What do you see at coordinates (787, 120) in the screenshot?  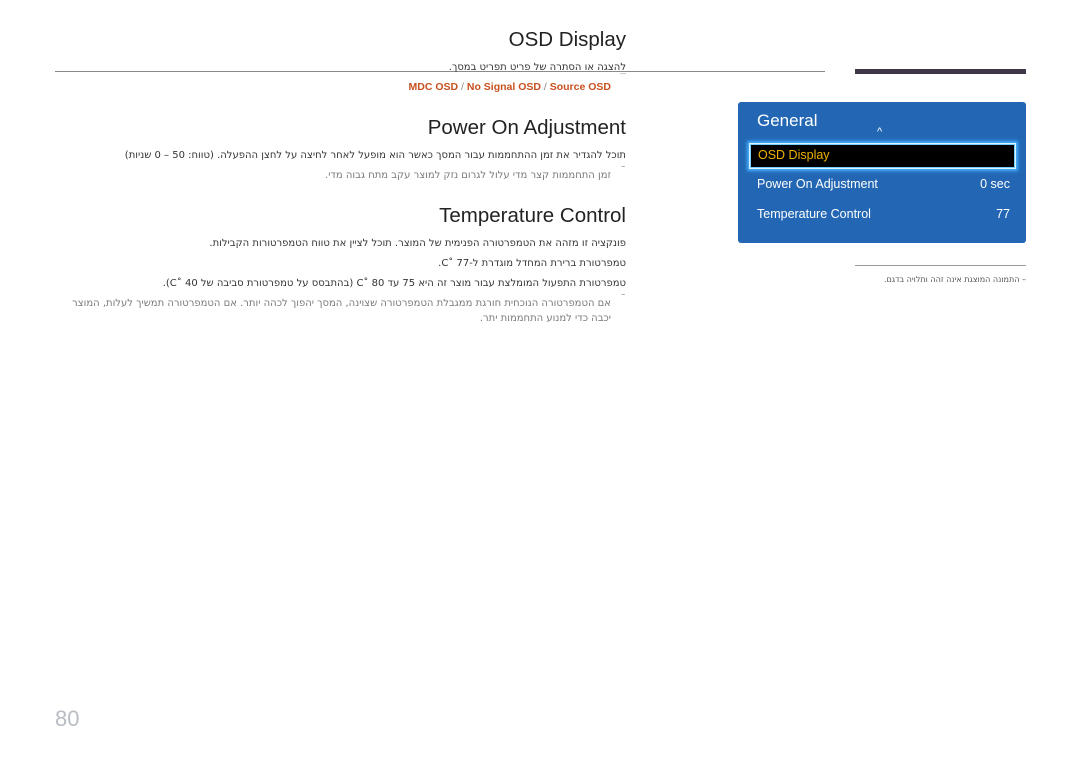 I see `panel-title: General` at bounding box center [787, 120].